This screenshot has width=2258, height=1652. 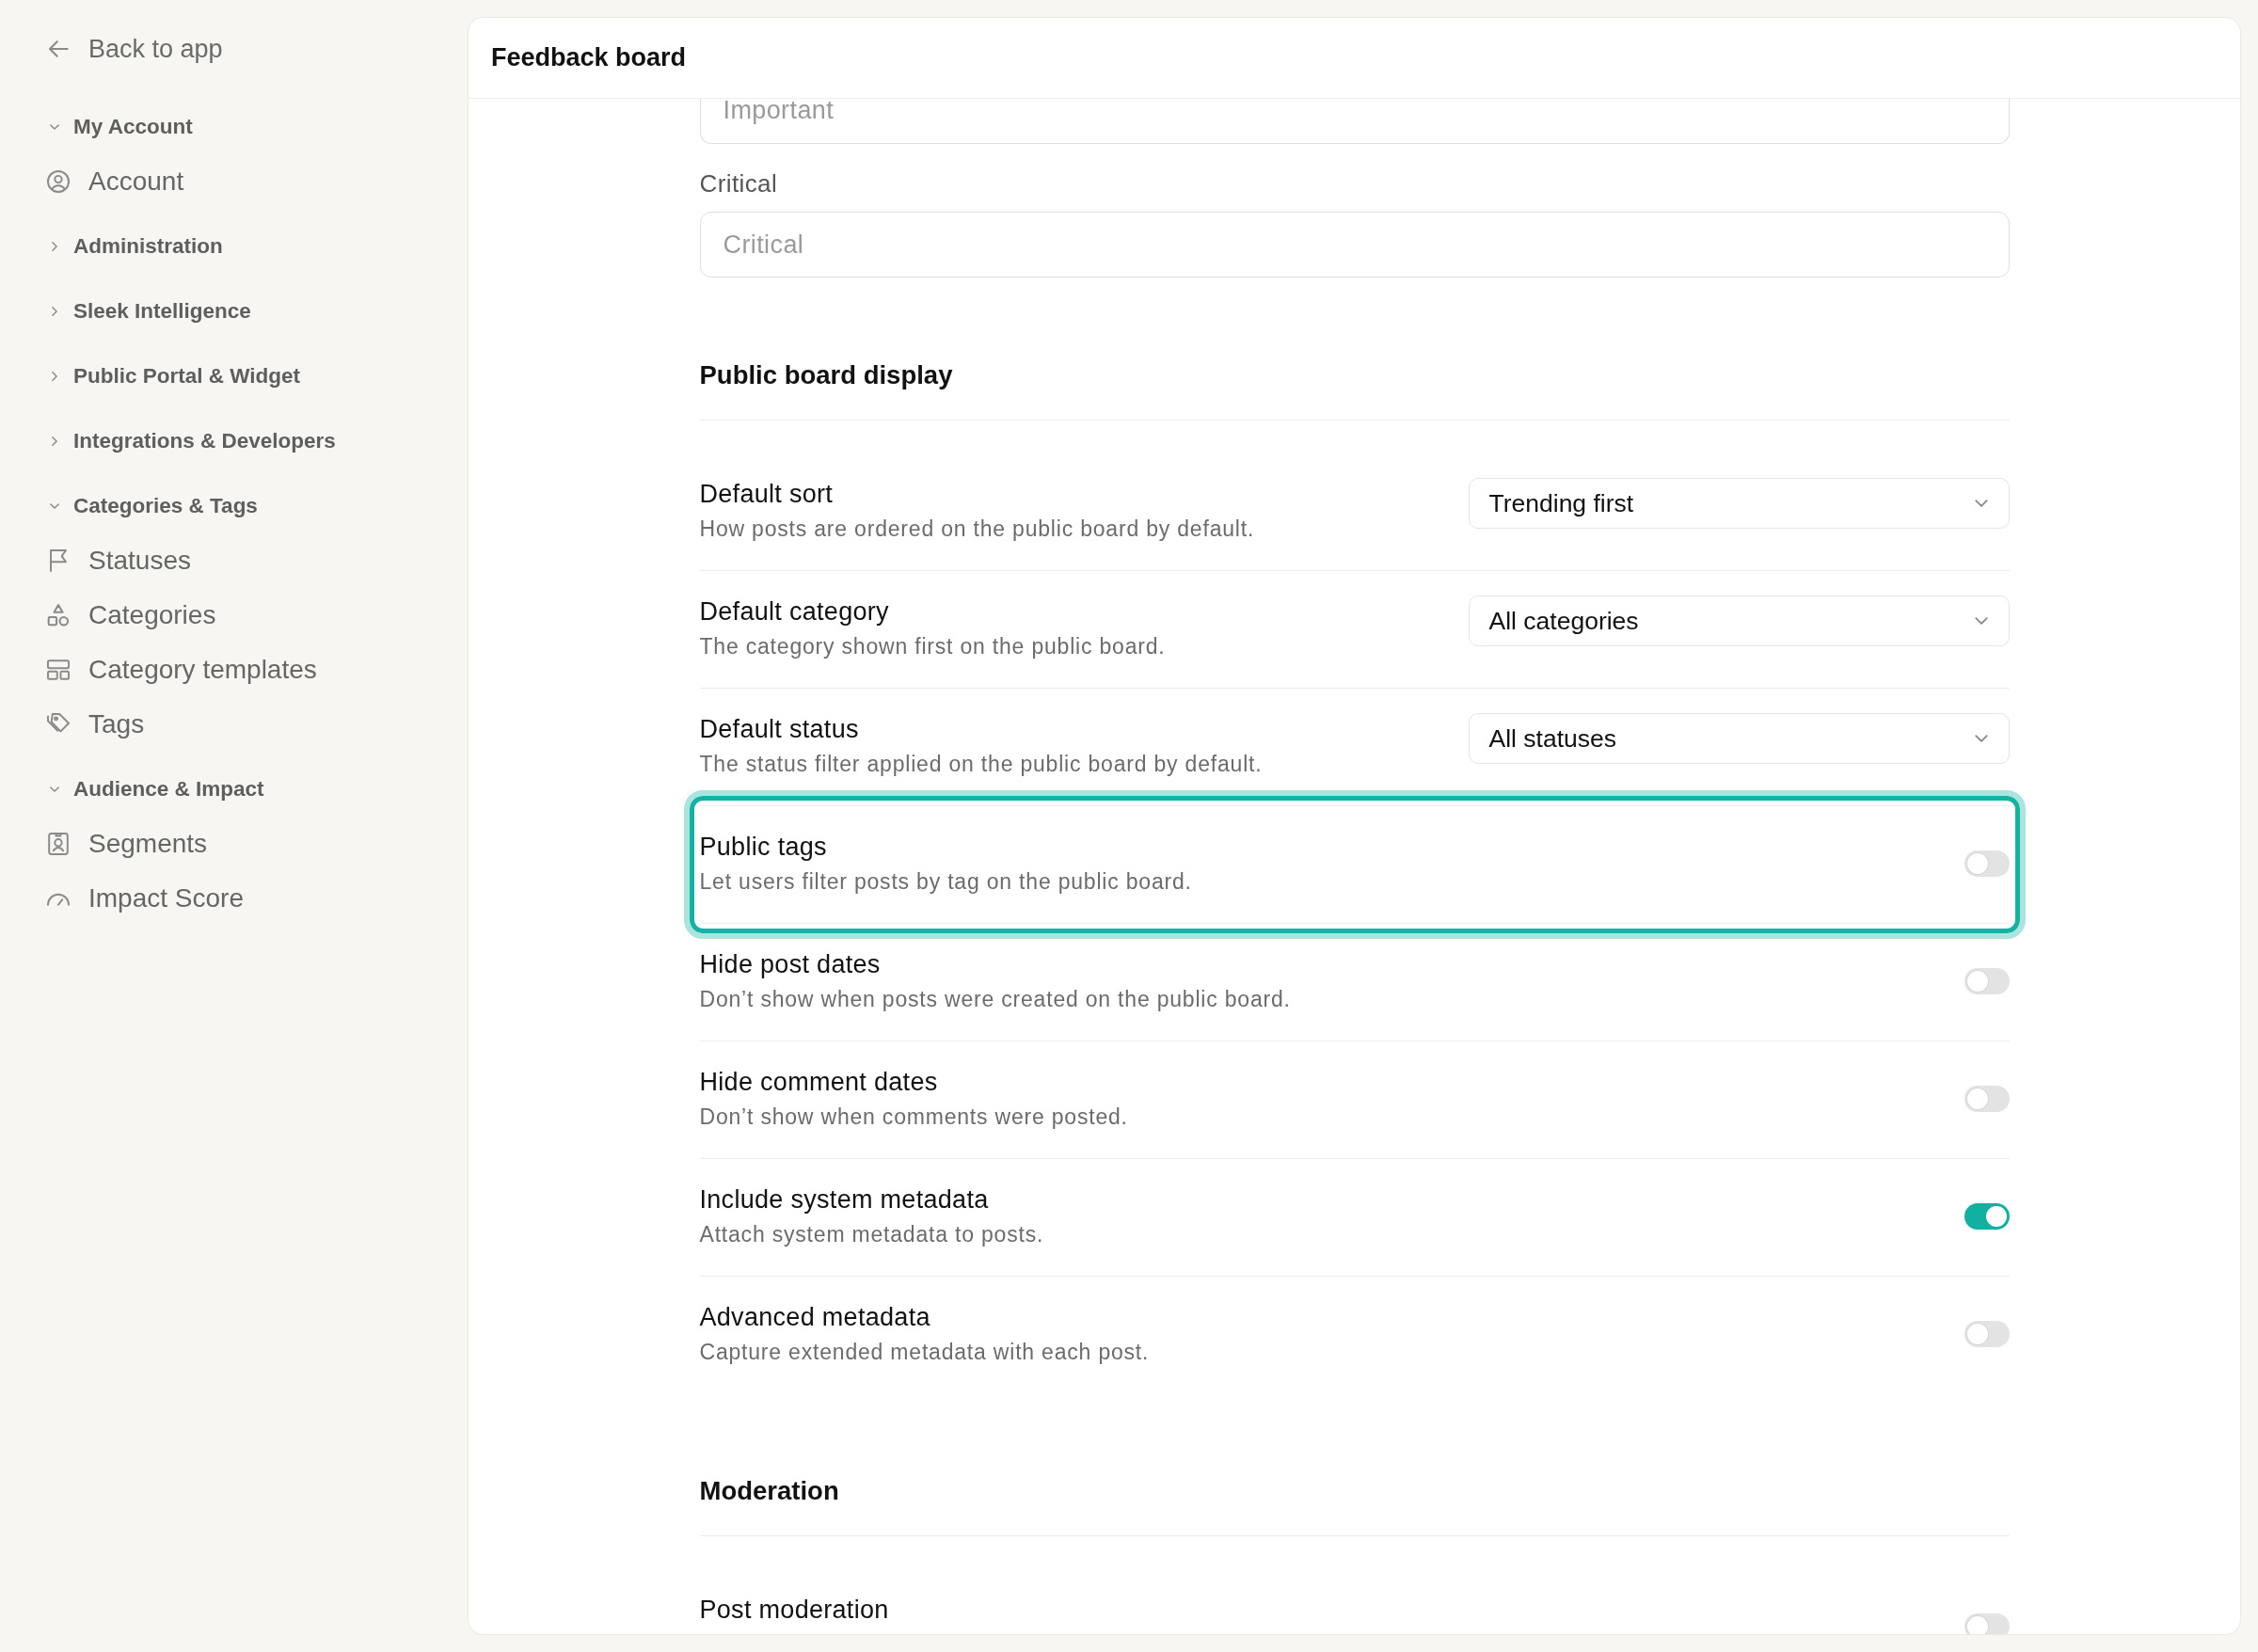 What do you see at coordinates (1354, 121) in the screenshot?
I see `text-field: Important` at bounding box center [1354, 121].